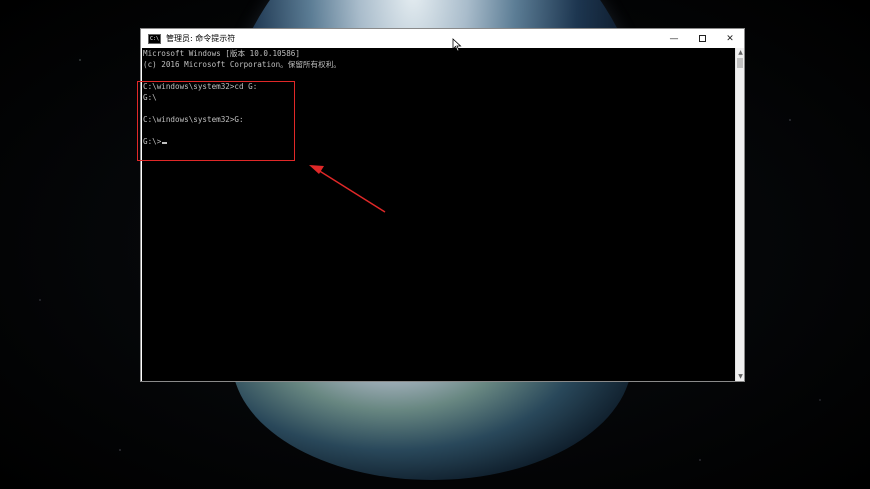 Image resolution: width=870 pixels, height=489 pixels. What do you see at coordinates (242, 64) in the screenshot?
I see `console-line: (c) 2016 Microsoft Corporation。保留所有权利。` at bounding box center [242, 64].